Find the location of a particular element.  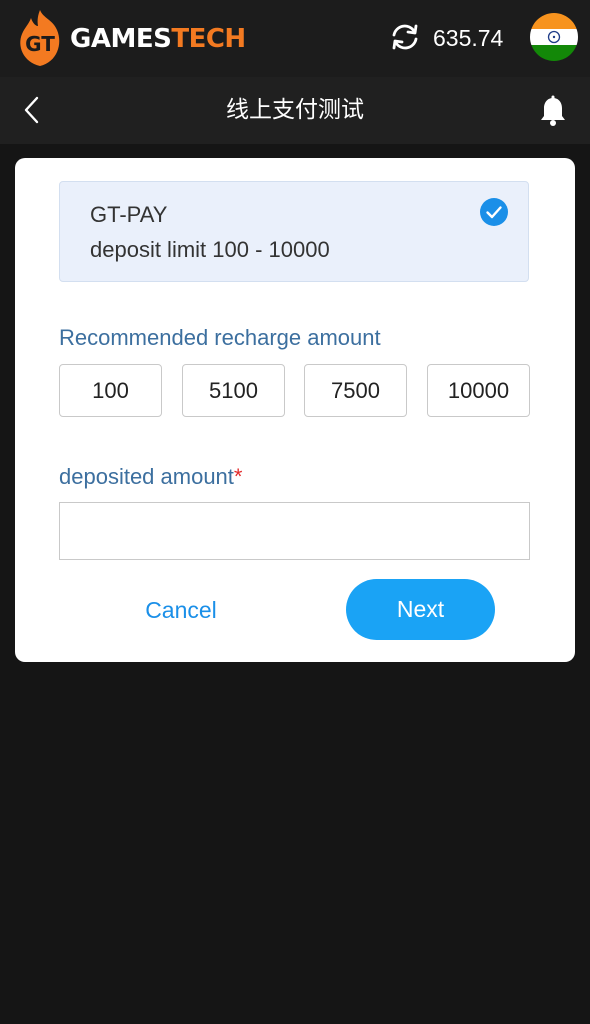

gamestech-logo-icon: GT is located at coordinates (40, 38).